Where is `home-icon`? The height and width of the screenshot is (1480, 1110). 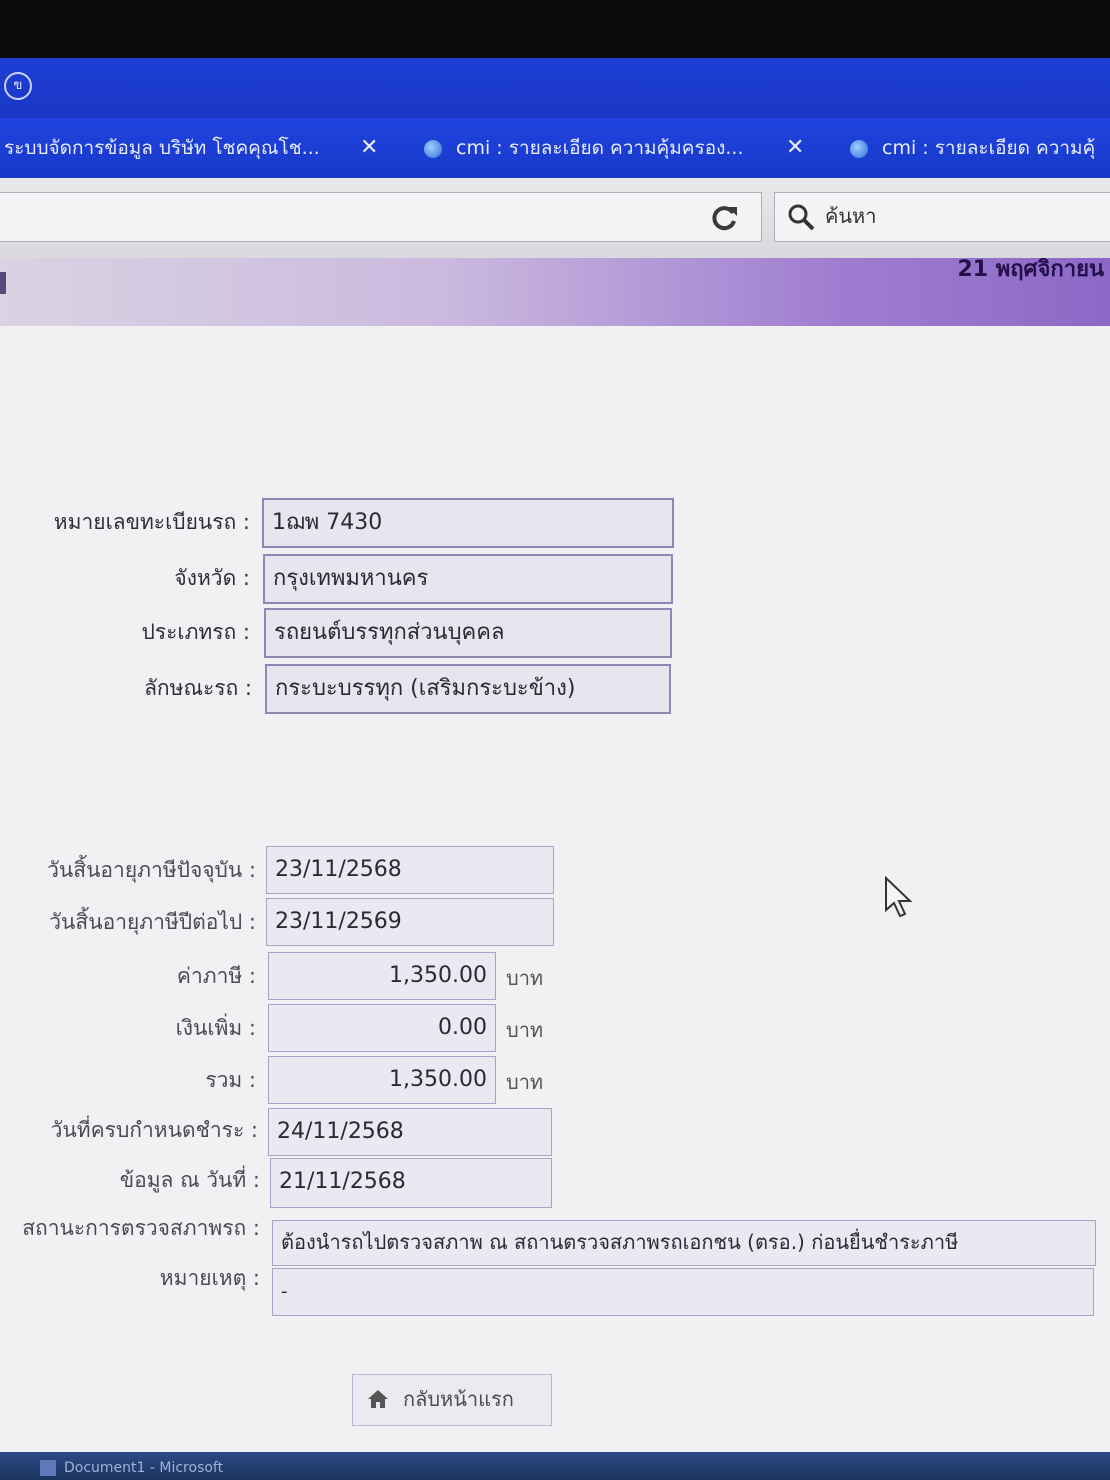 home-icon is located at coordinates (378, 1399).